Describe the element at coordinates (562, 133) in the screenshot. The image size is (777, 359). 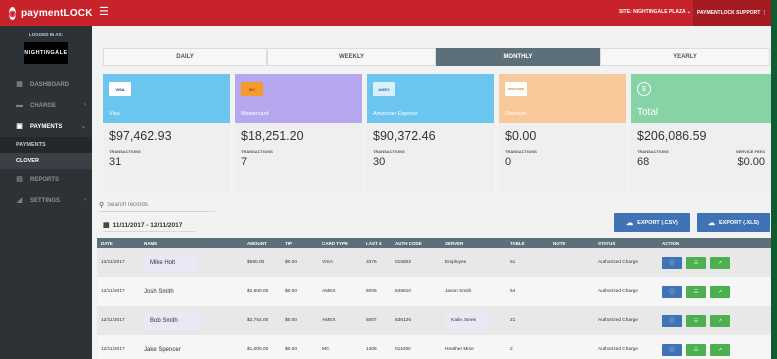
I see `card-discover: DISCOVER Discover $0.00 TRANSACTIONS 0` at that location.